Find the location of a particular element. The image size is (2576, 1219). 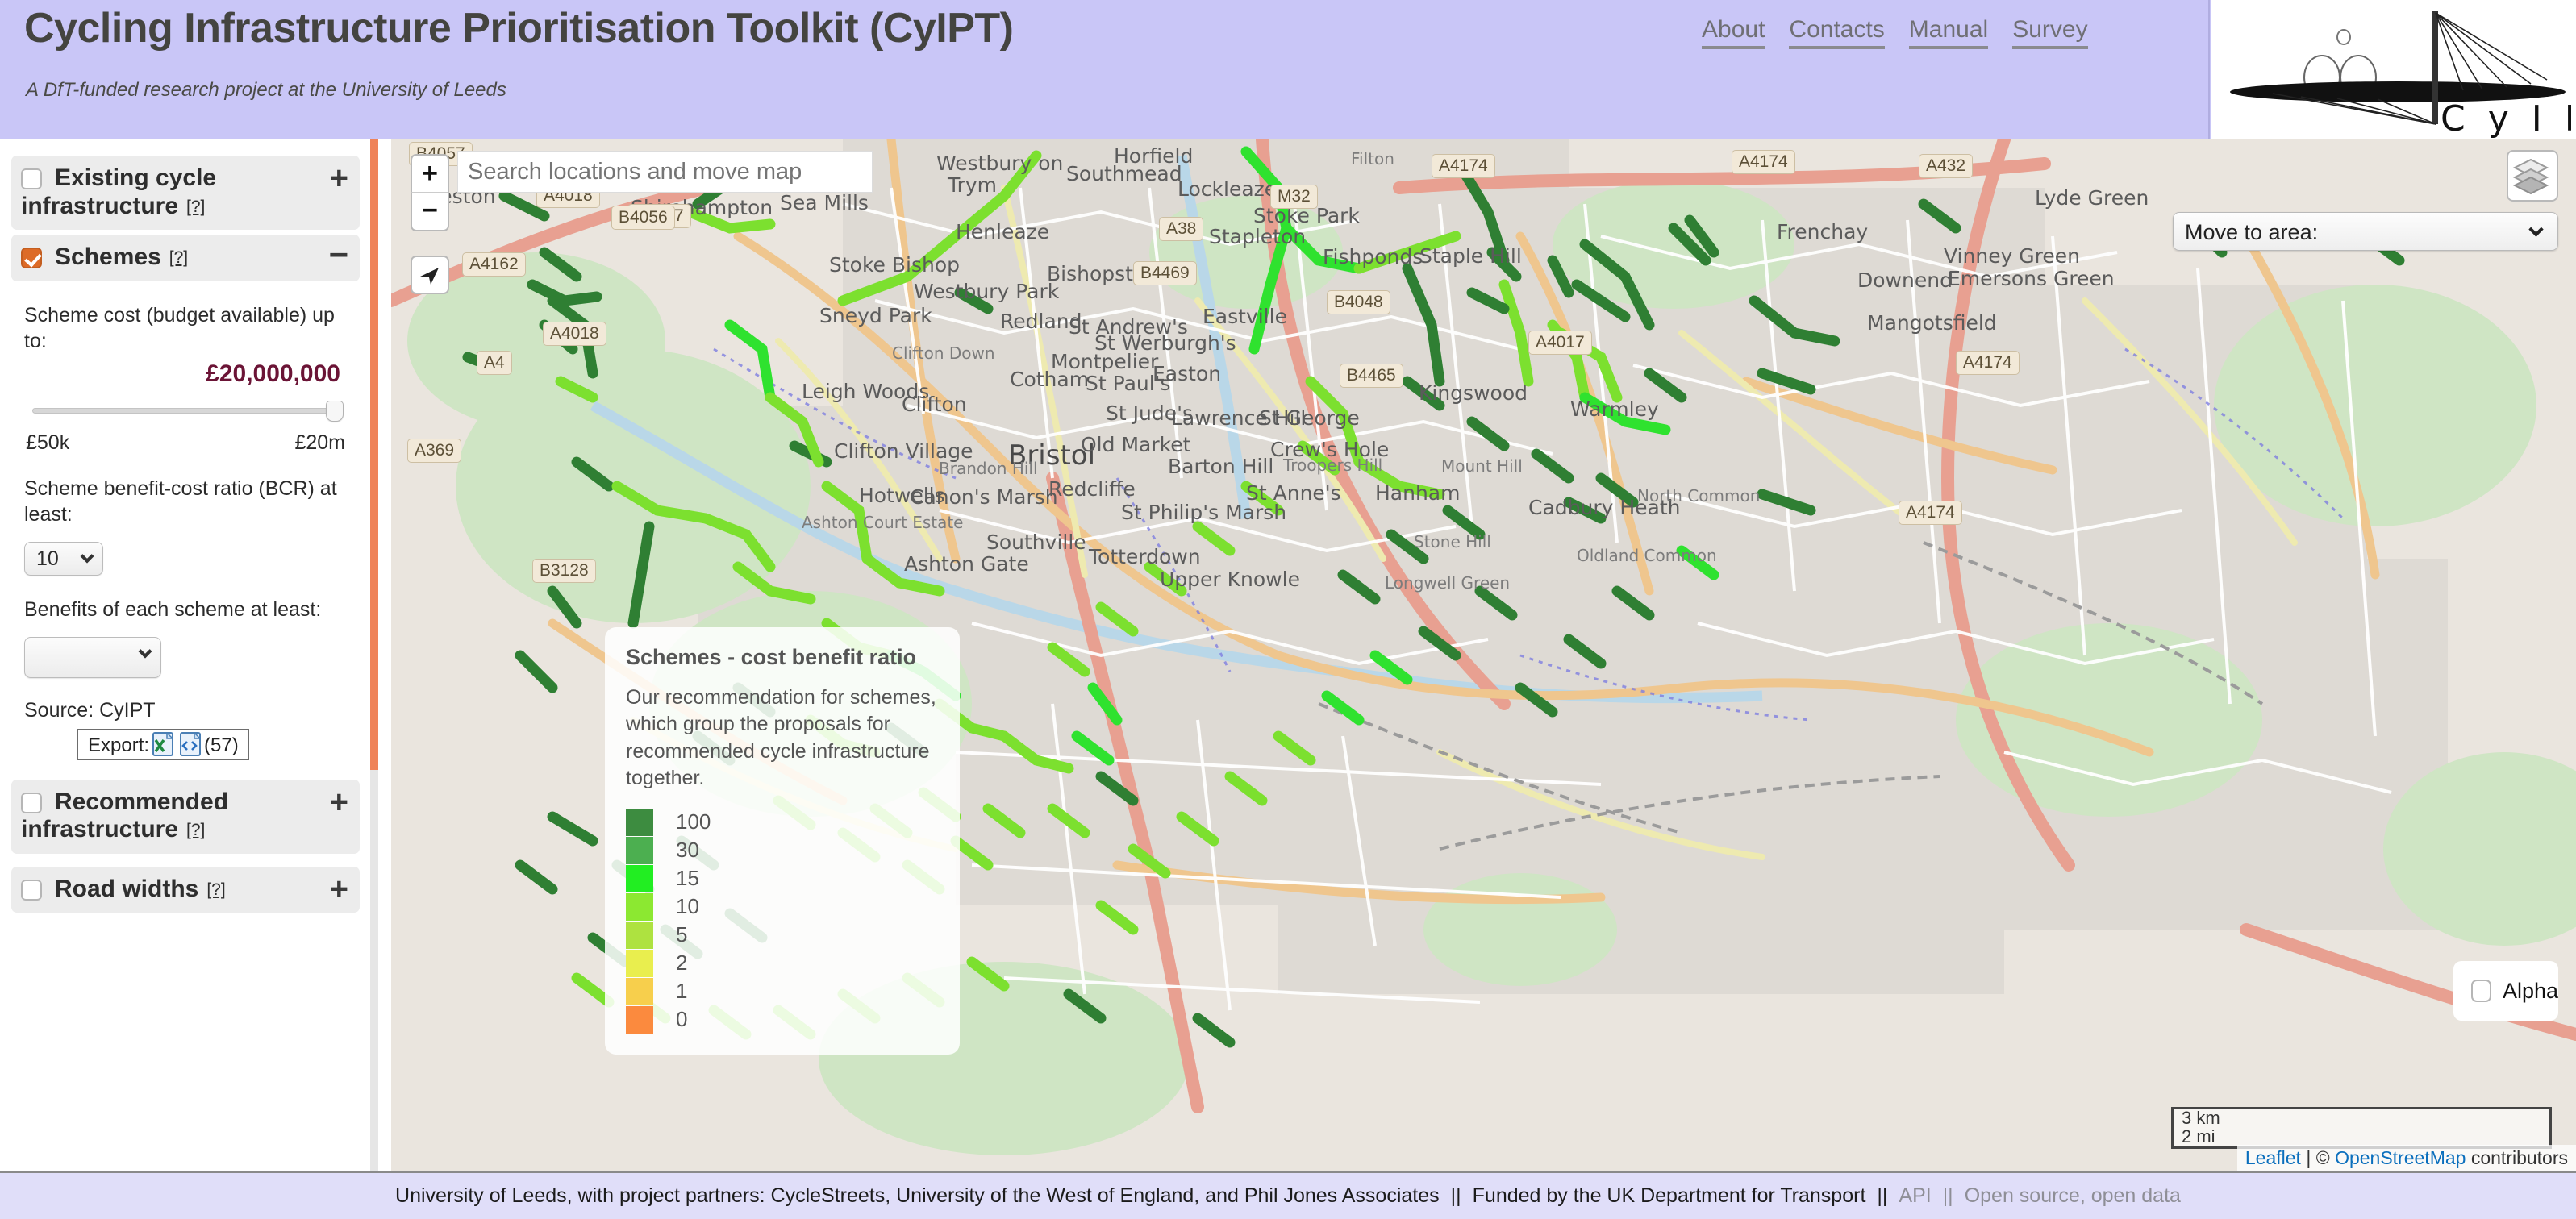

locate-button is located at coordinates (430, 275).